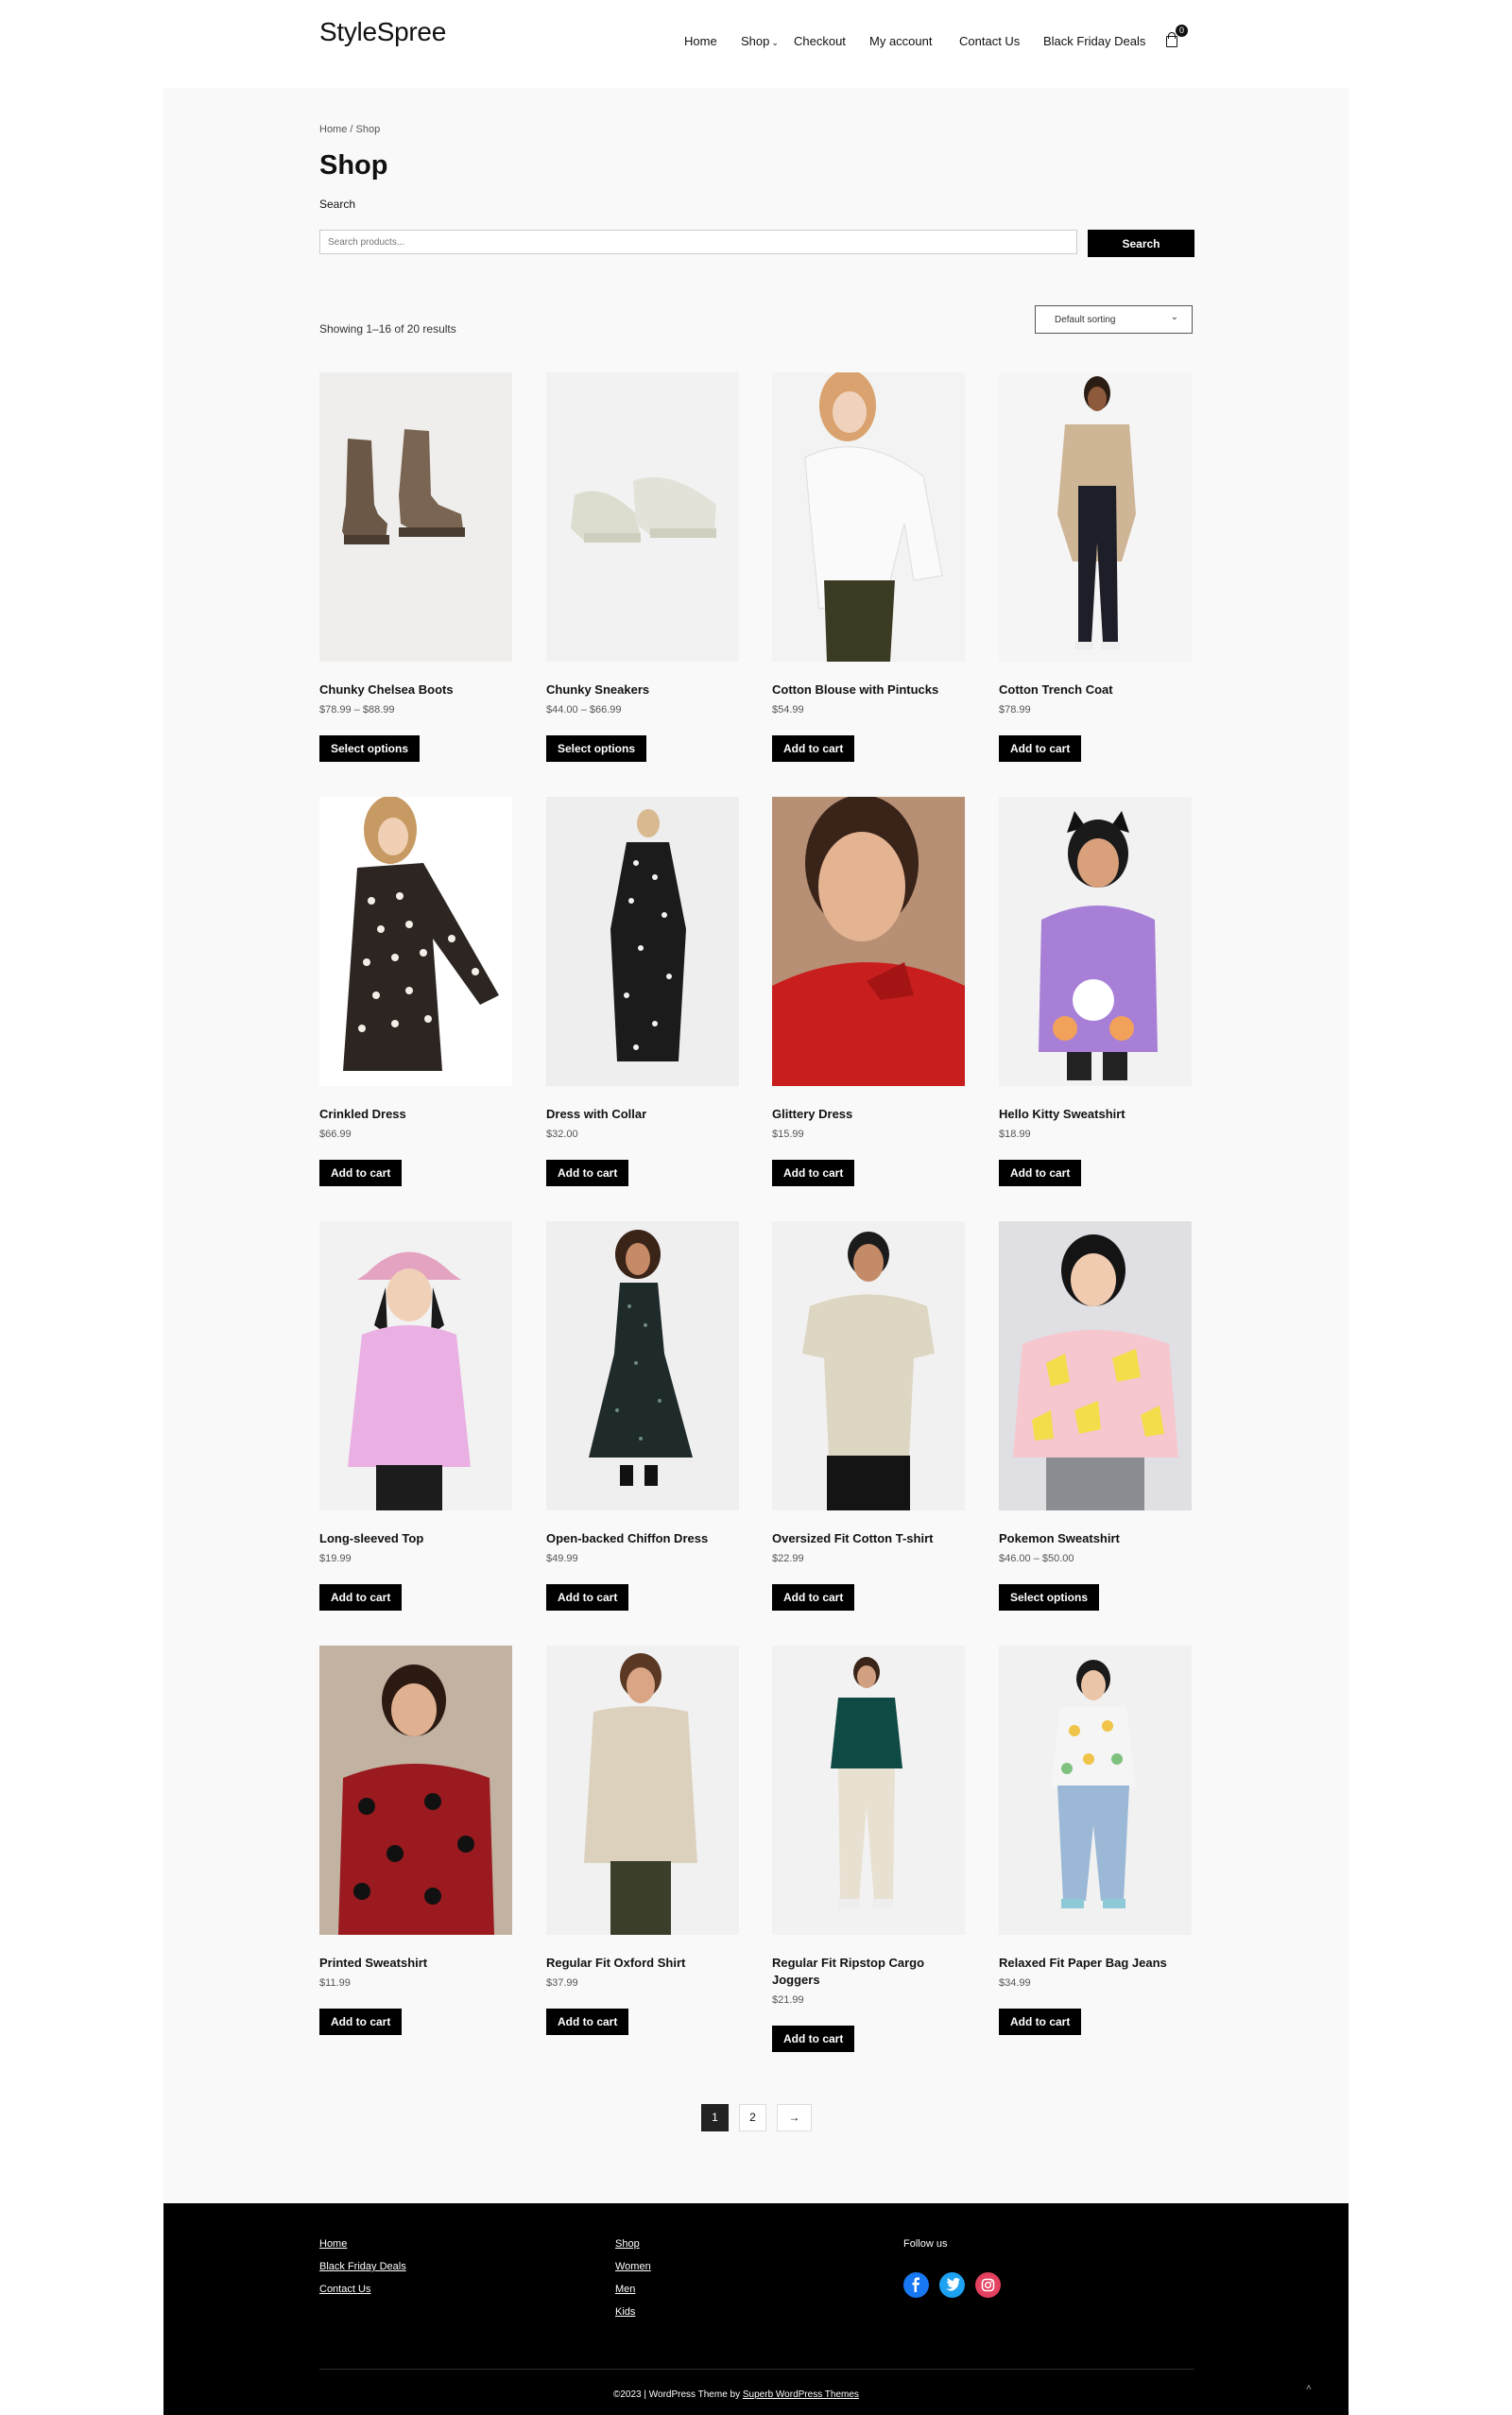  I want to click on copyright-text: ©2023 | WordPress Theme by, so click(678, 2394).